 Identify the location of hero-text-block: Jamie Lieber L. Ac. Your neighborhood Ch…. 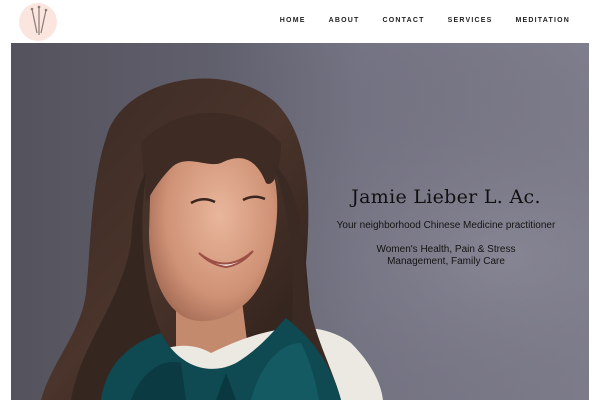
(446, 227).